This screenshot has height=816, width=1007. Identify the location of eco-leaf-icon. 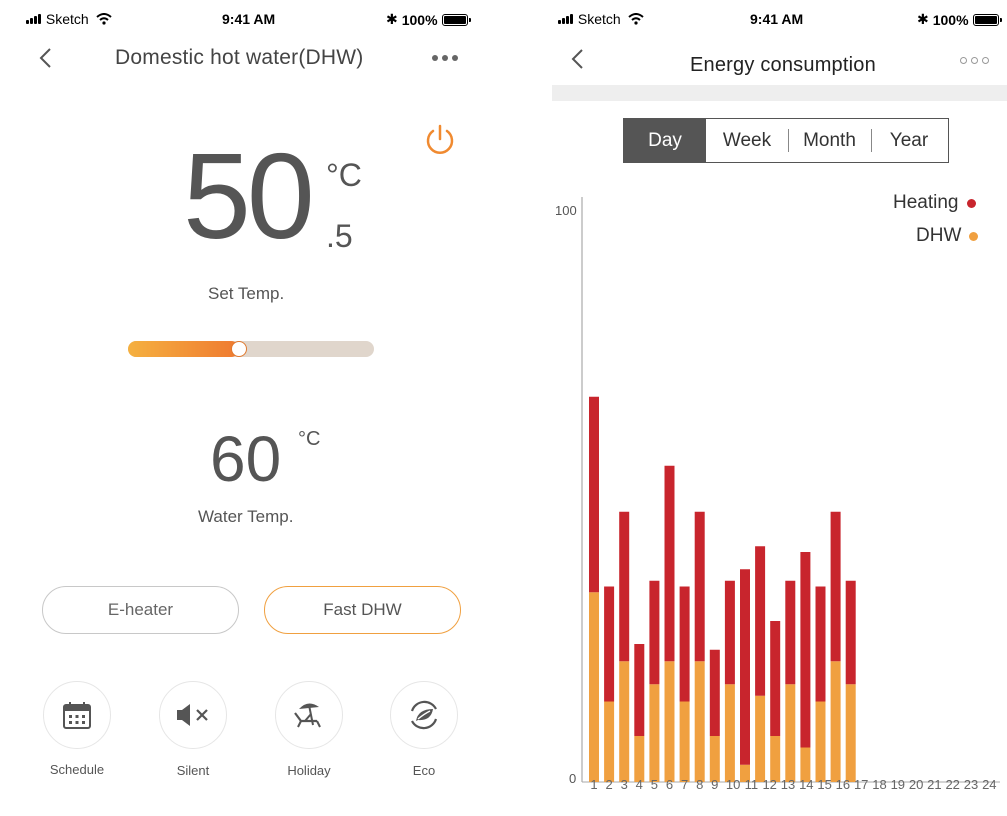
(424, 715).